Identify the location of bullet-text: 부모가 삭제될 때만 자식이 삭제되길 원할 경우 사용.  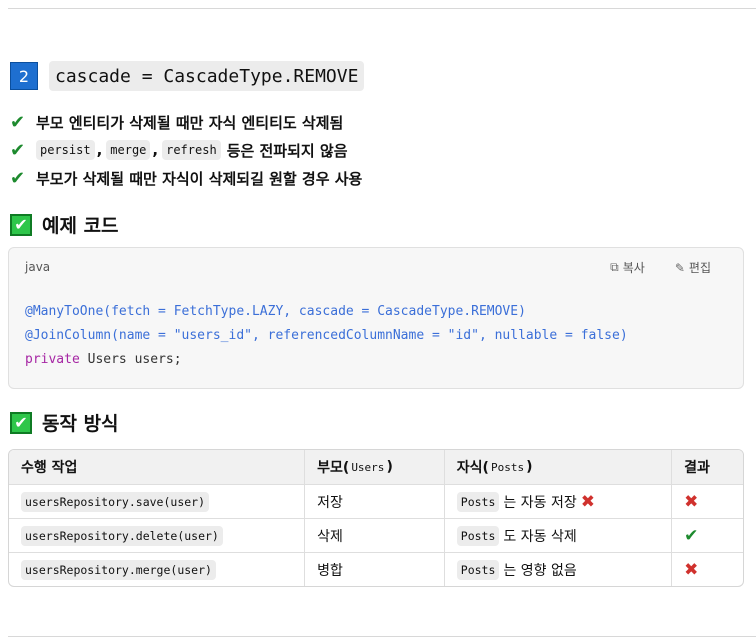
(199, 178).